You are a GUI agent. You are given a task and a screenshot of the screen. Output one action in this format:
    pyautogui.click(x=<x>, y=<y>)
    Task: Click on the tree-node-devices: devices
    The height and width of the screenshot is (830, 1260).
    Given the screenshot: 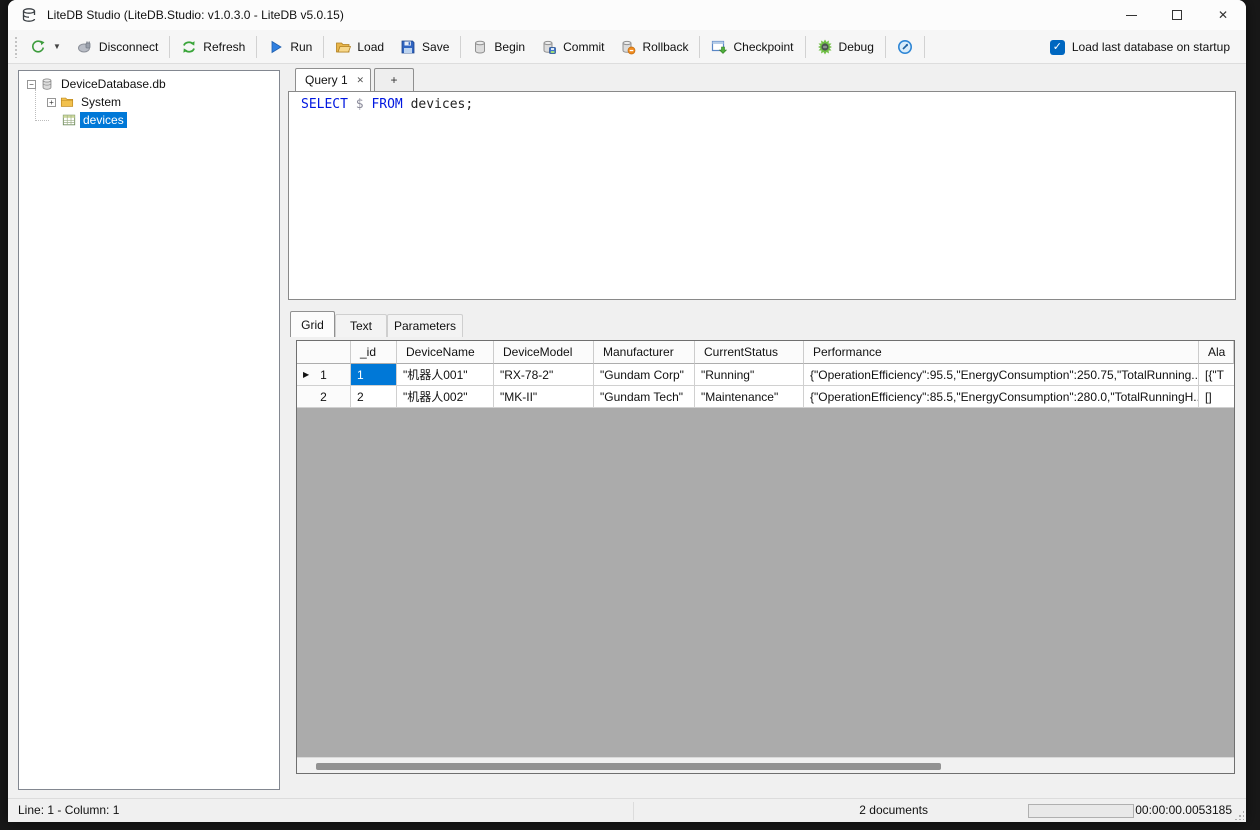 What is the action you would take?
    pyautogui.click(x=94, y=120)
    